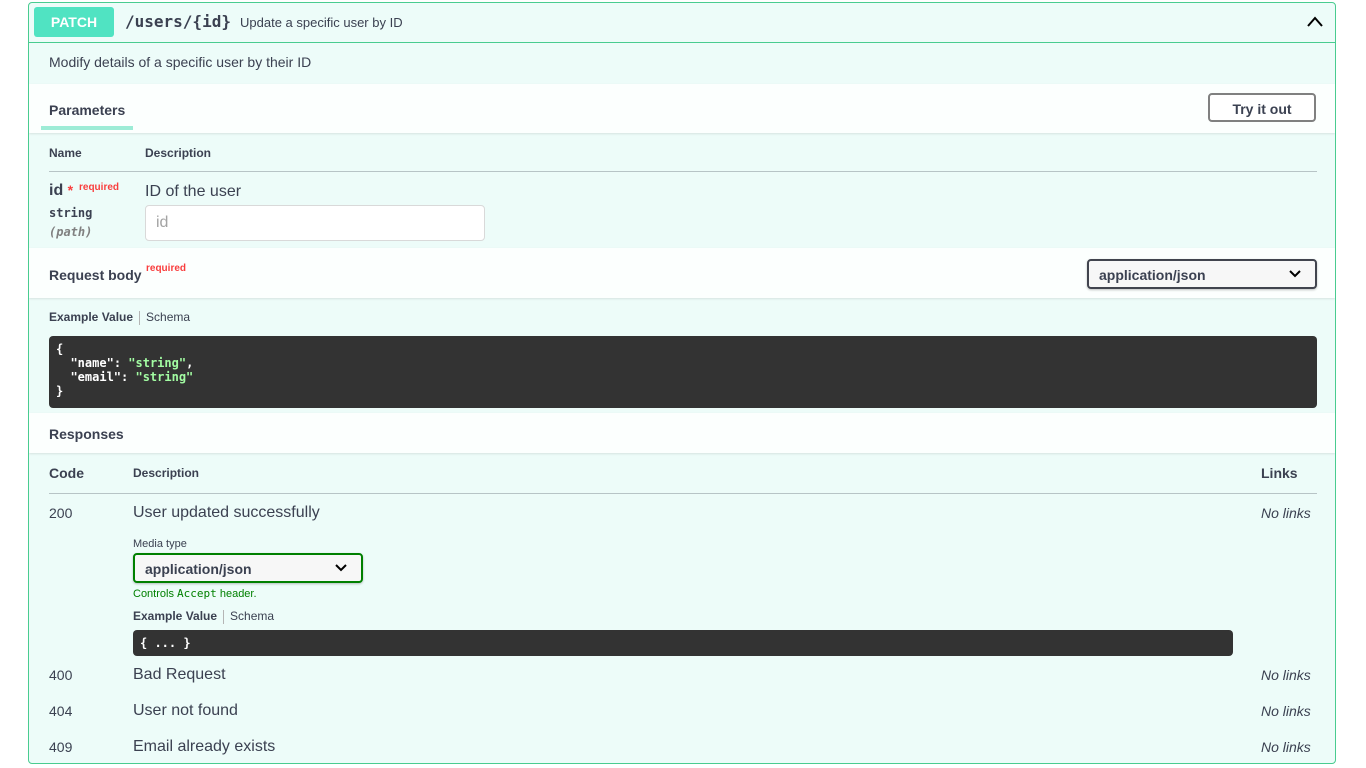  I want to click on media-type-label: Media type, so click(160, 544).